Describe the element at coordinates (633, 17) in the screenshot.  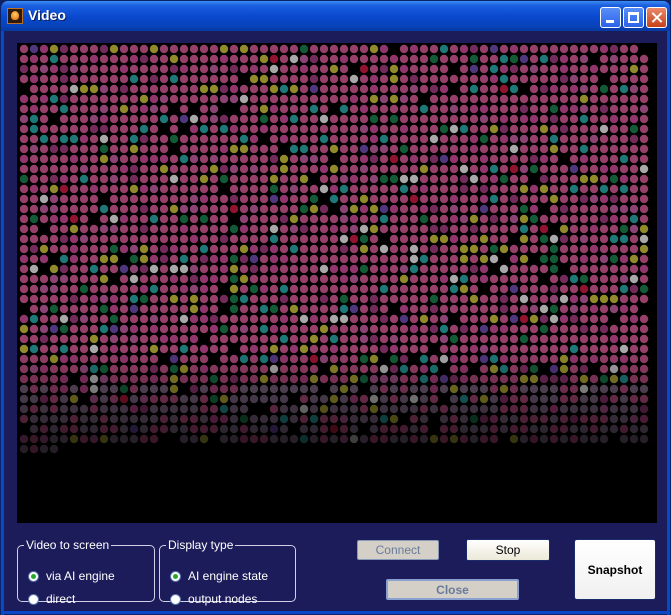
I see `maximize-button` at that location.